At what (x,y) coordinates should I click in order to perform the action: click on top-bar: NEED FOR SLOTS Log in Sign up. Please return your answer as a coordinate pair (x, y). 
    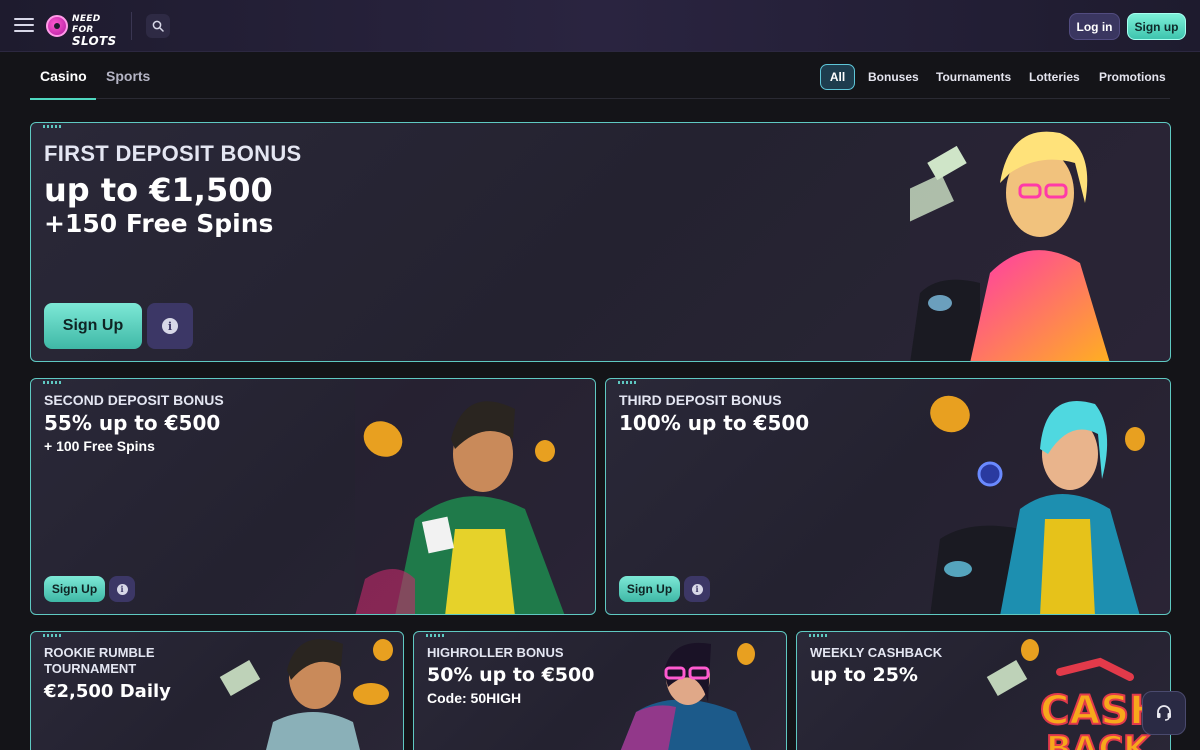
    Looking at the image, I should click on (600, 26).